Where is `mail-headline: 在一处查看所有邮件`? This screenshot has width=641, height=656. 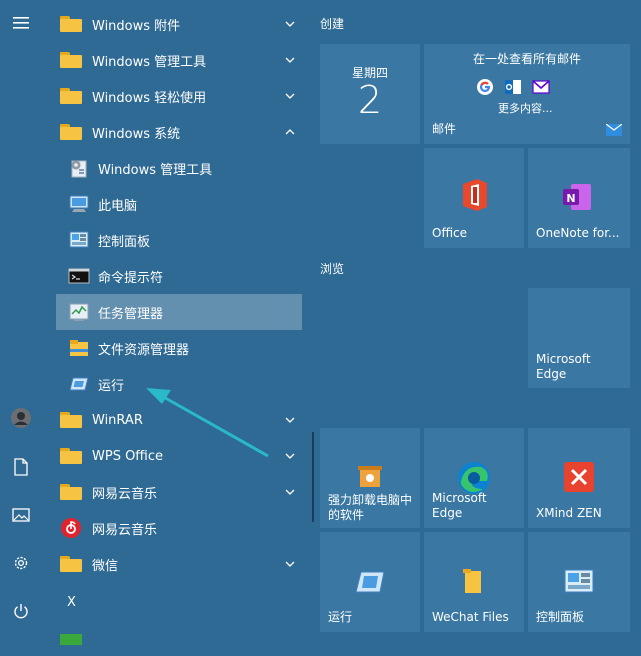 mail-headline: 在一处查看所有邮件 is located at coordinates (526, 59).